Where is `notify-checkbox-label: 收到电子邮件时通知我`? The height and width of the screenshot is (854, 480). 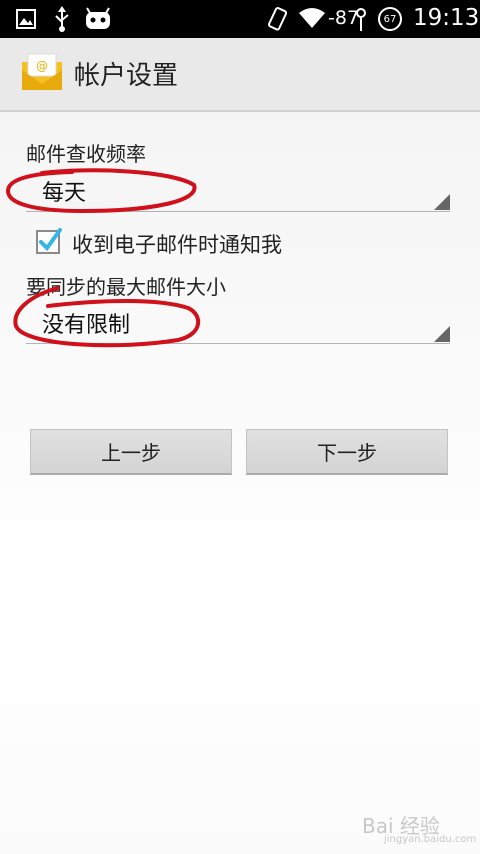
notify-checkbox-label: 收到电子邮件时通知我 is located at coordinates (177, 244).